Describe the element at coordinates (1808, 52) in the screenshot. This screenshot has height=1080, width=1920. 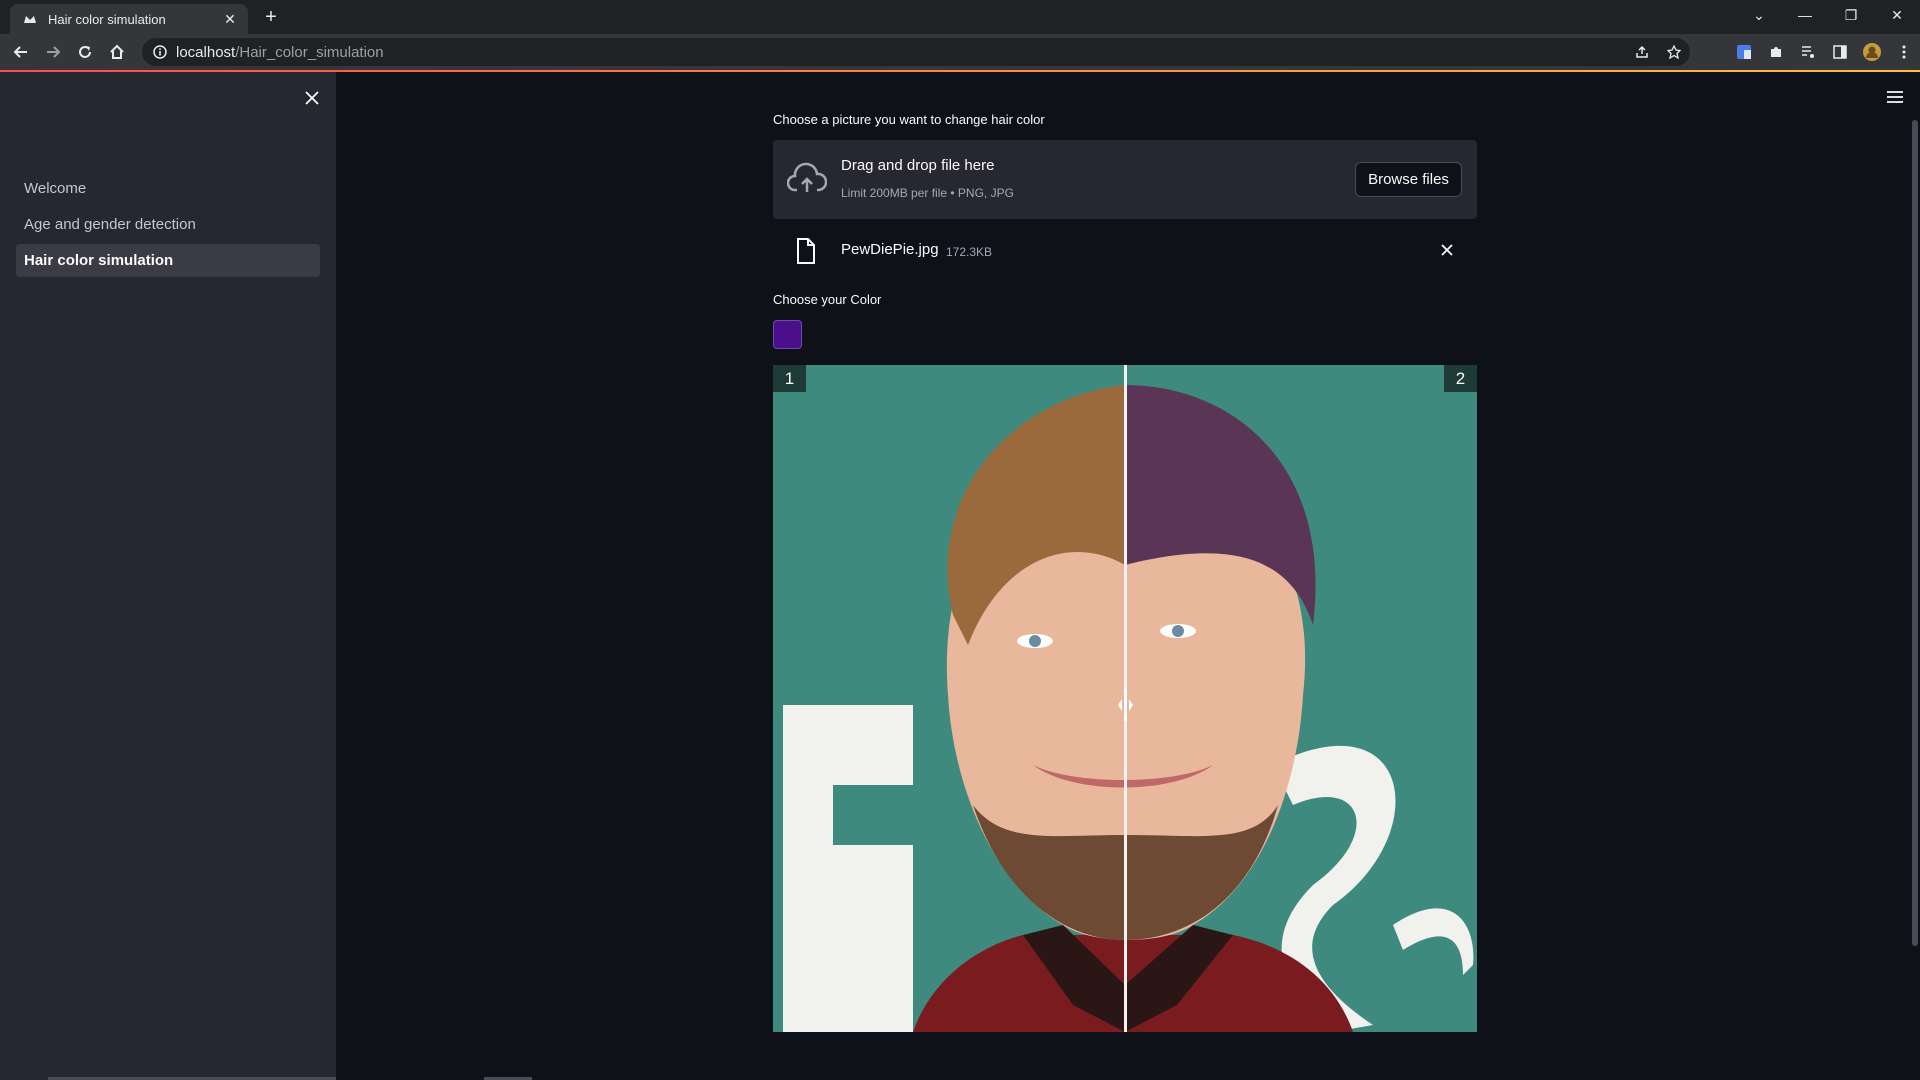
I see `media-control-icon` at that location.